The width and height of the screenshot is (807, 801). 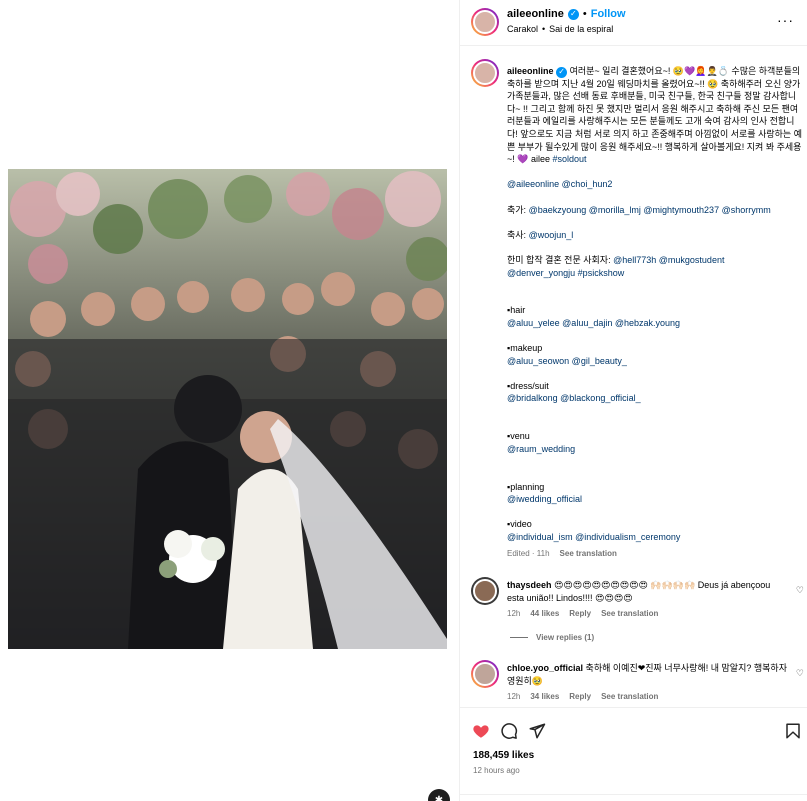 I want to click on comment-username: chloe.yoo_official, so click(x=545, y=668).